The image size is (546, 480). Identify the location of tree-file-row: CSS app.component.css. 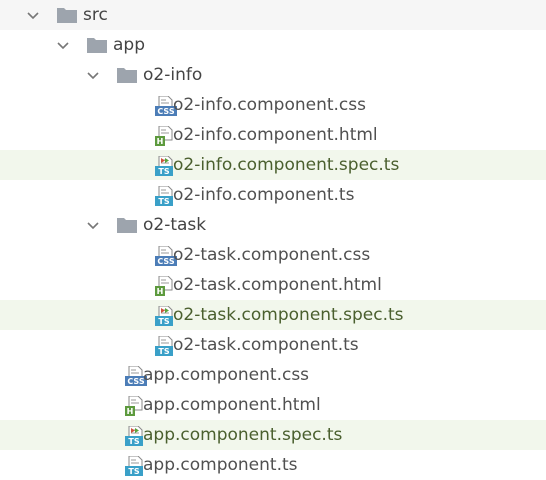
(273, 375).